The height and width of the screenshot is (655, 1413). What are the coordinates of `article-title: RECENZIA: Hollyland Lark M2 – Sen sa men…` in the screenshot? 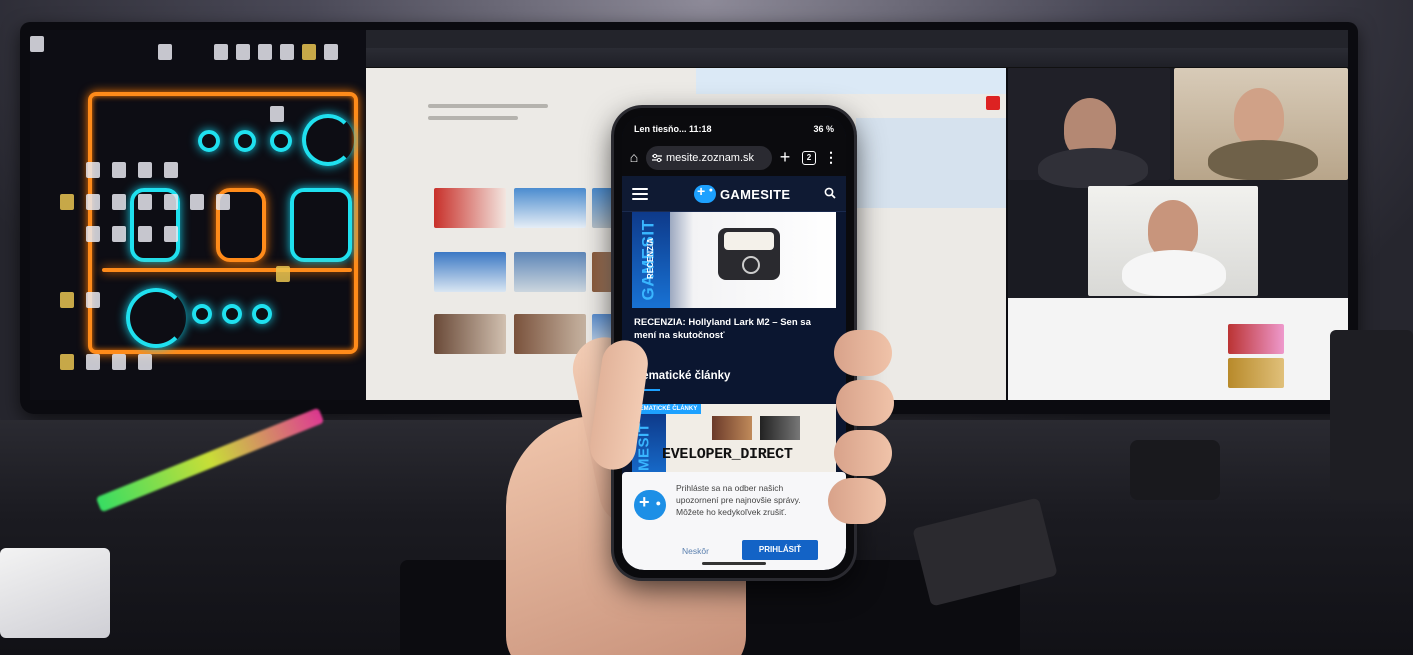 It's located at (734, 329).